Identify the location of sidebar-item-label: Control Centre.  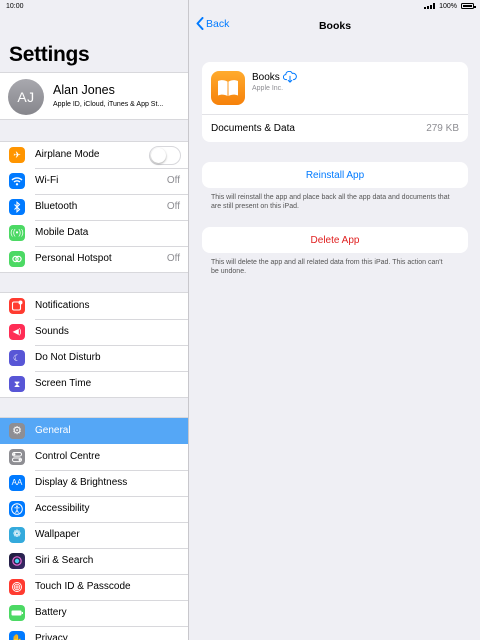
(68, 456).